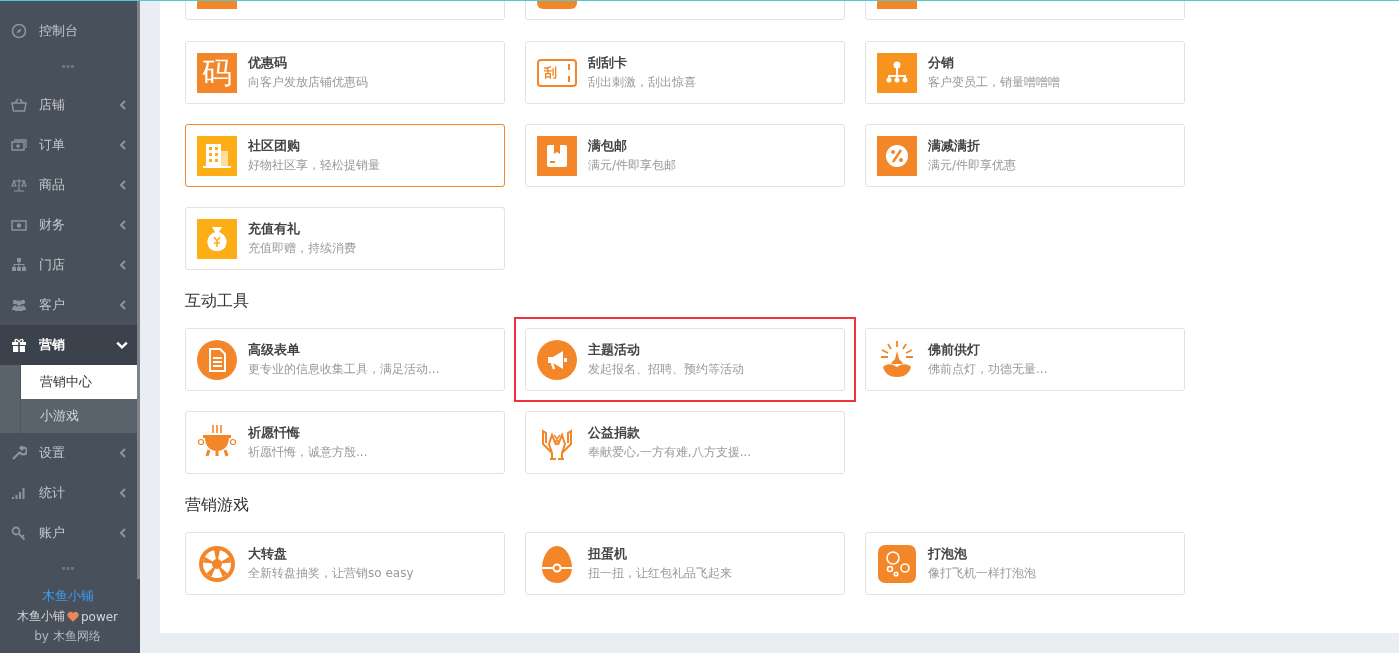 This screenshot has height=653, width=1399. I want to click on heart-icon, so click(72, 616).